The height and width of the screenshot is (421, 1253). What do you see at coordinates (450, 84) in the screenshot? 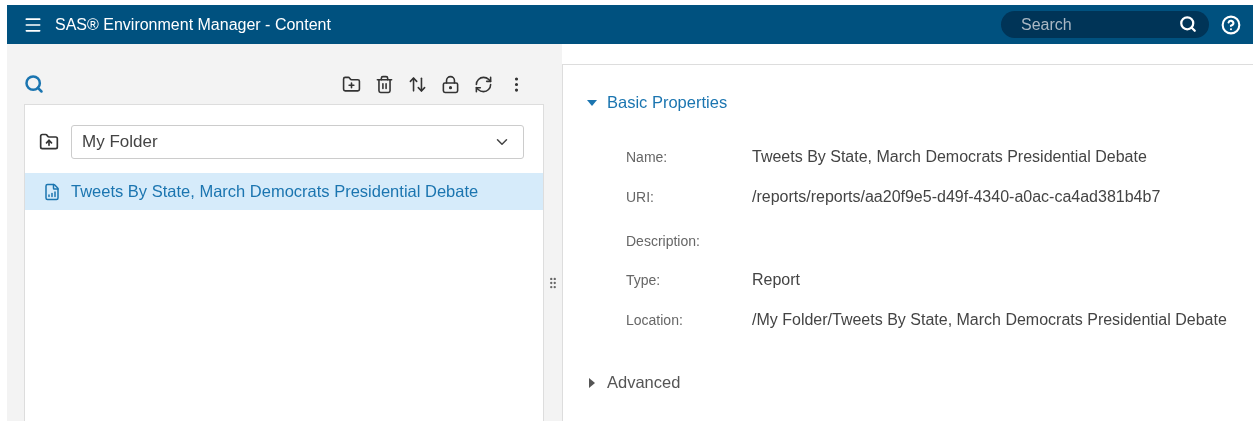
I see `lock-icon` at bounding box center [450, 84].